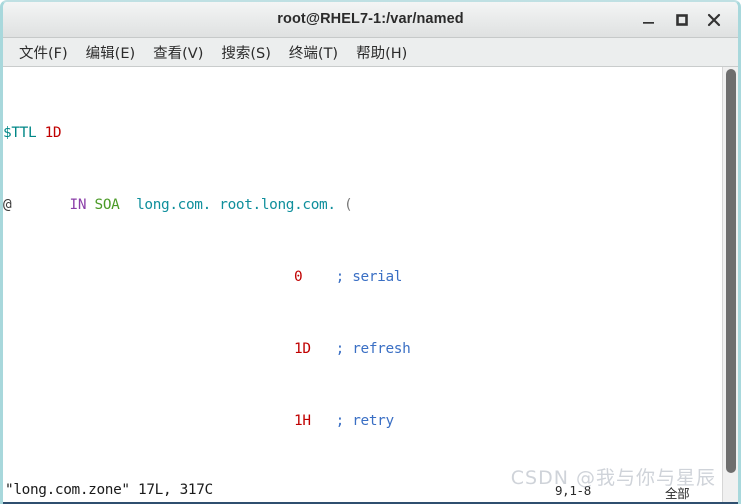 The image size is (741, 504). What do you see at coordinates (246, 52) in the screenshot?
I see `menu-item-search: 搜索(S)` at bounding box center [246, 52].